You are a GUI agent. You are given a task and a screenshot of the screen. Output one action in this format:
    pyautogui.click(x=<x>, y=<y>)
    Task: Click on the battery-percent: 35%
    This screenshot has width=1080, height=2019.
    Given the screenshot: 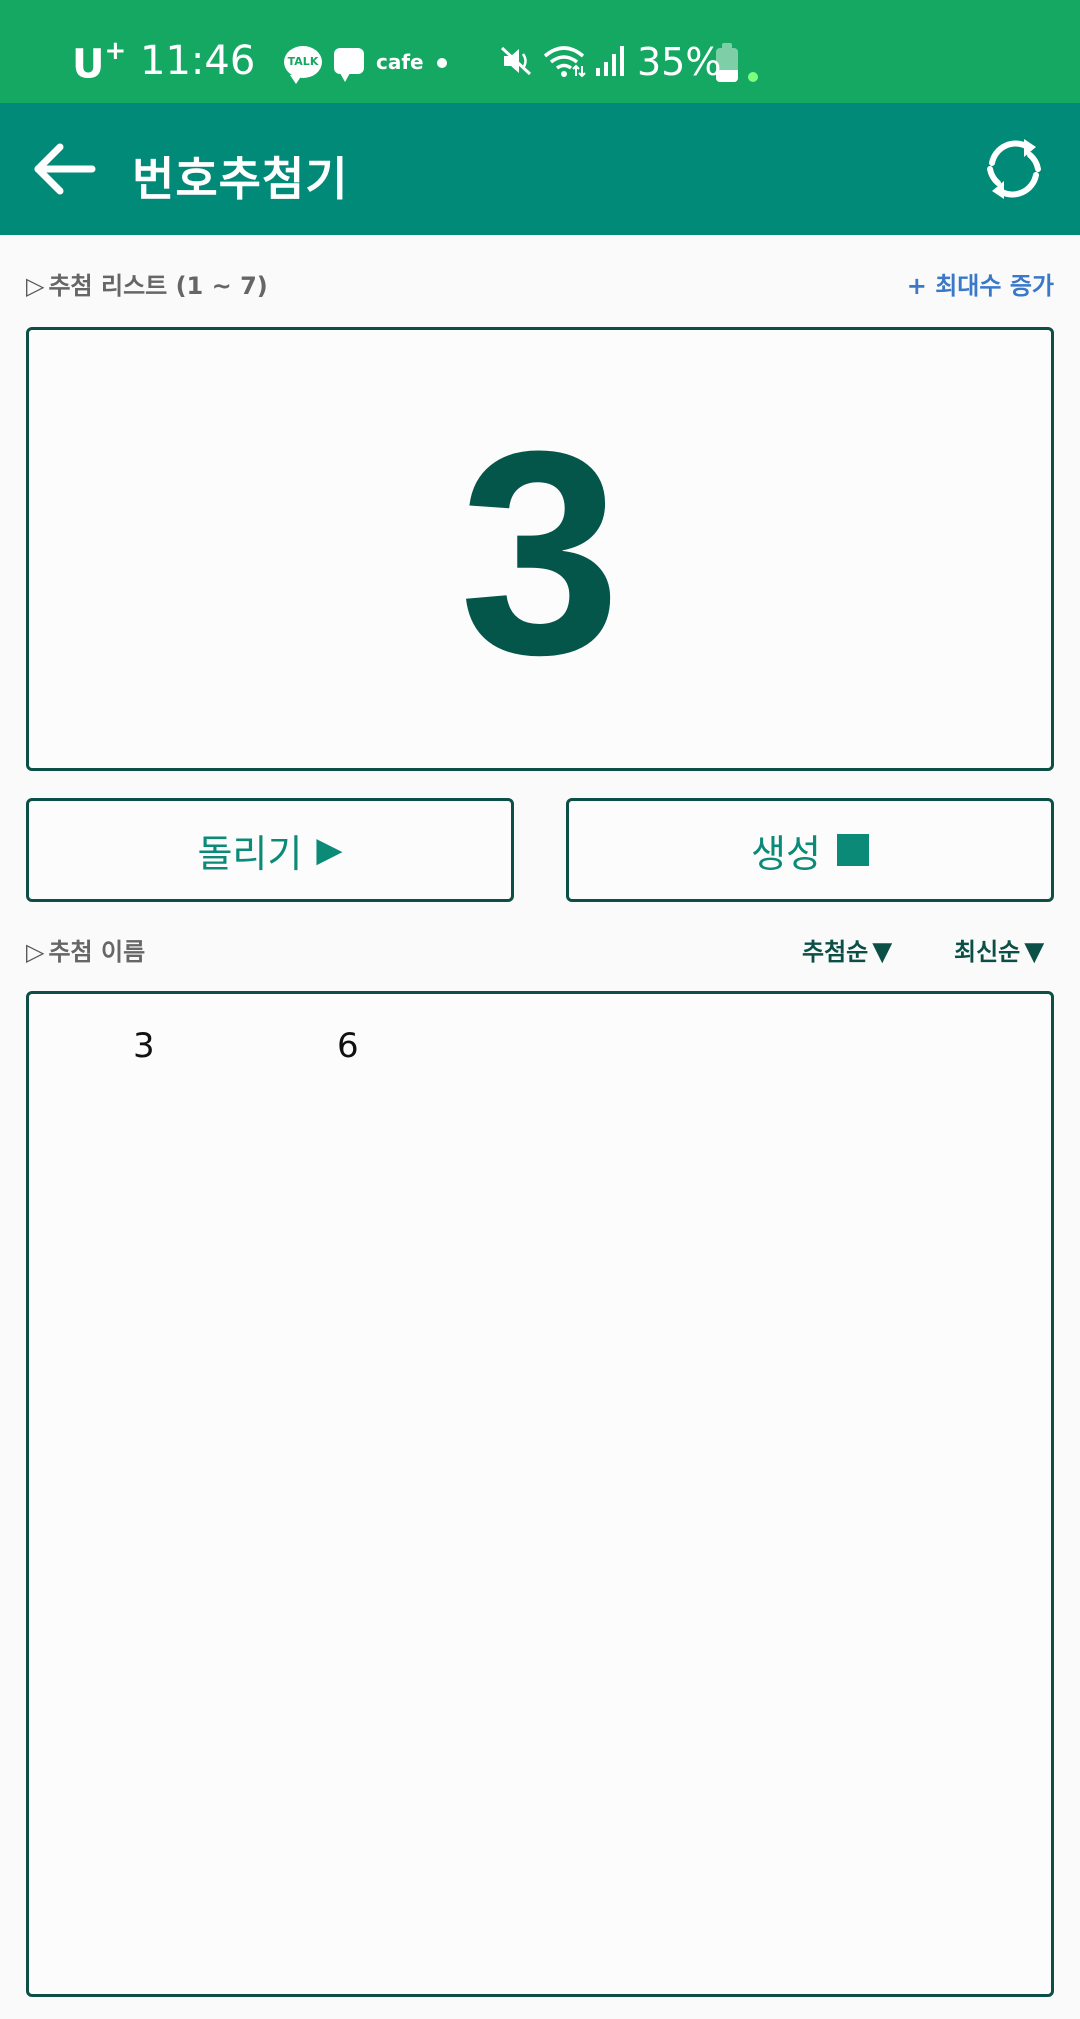 What is the action you would take?
    pyautogui.click(x=679, y=62)
    